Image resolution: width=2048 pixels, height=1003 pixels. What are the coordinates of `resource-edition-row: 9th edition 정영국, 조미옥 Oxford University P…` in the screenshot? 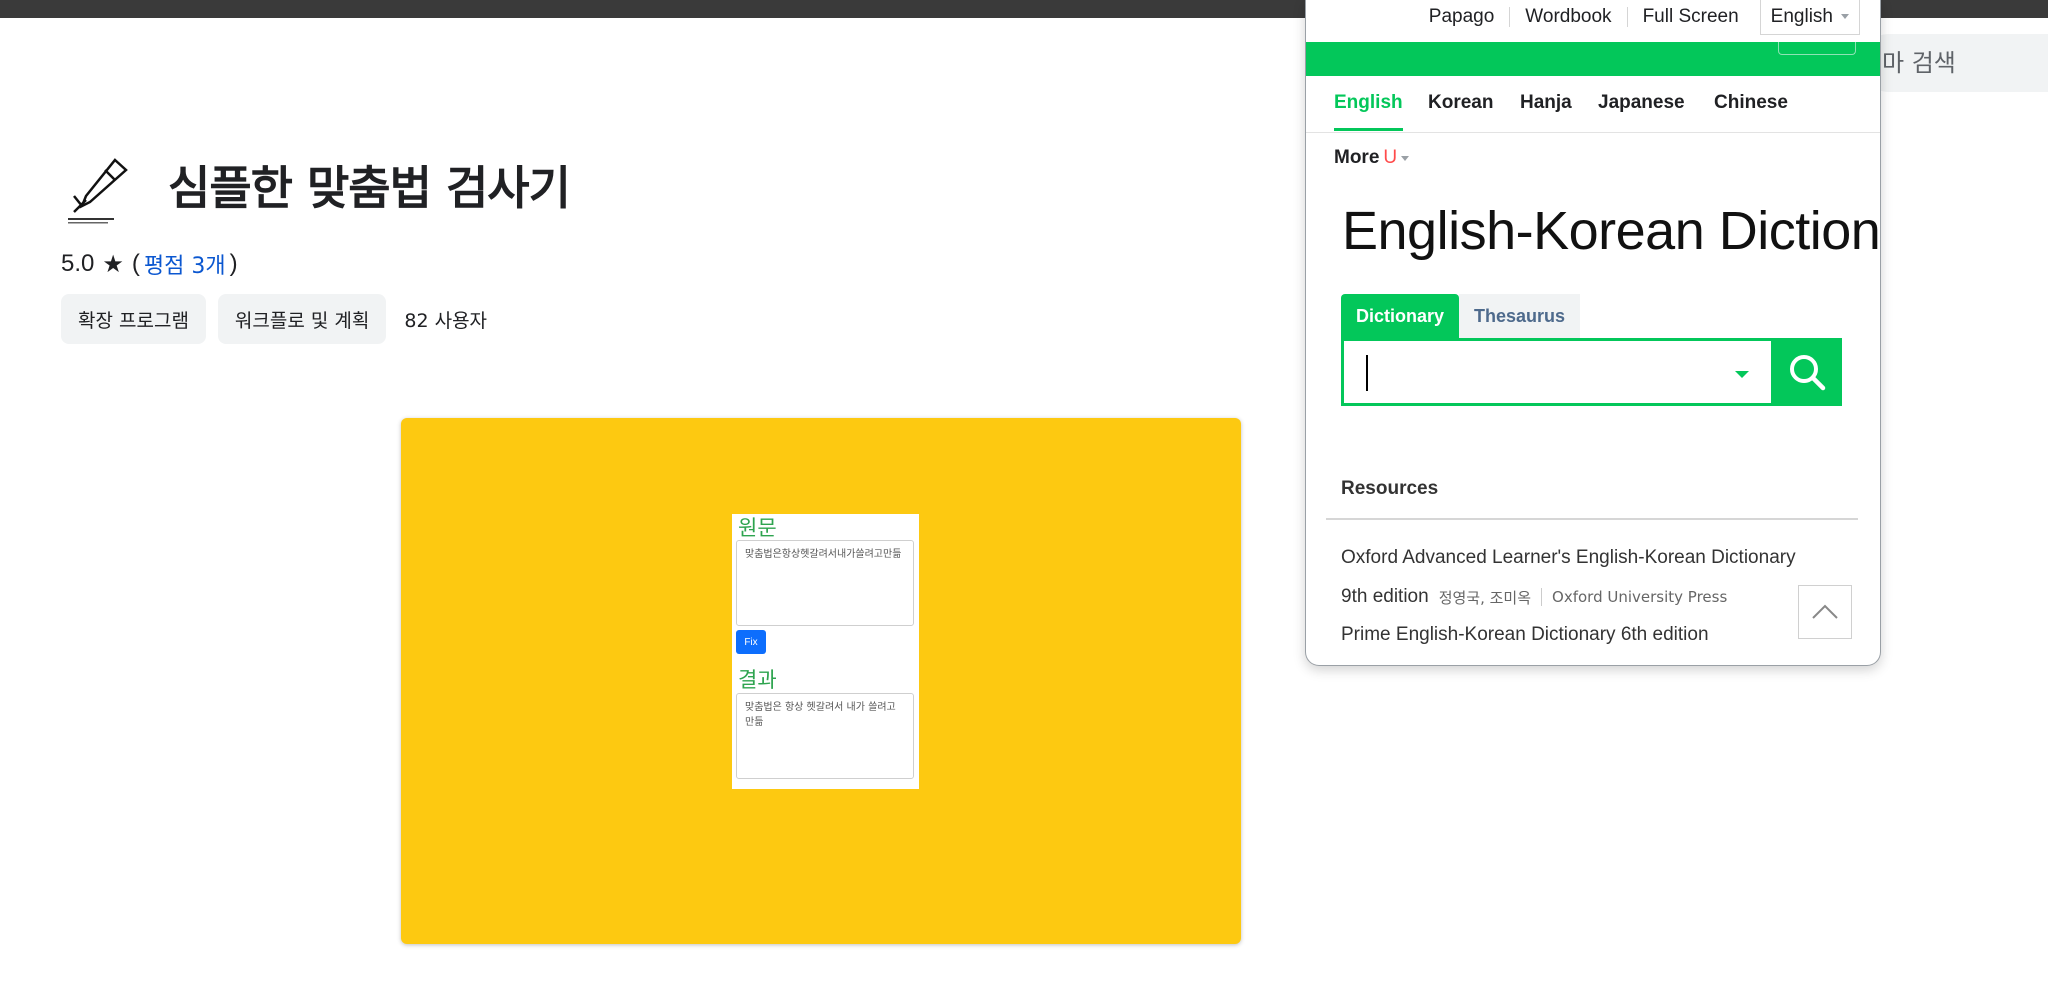 It's located at (1534, 597).